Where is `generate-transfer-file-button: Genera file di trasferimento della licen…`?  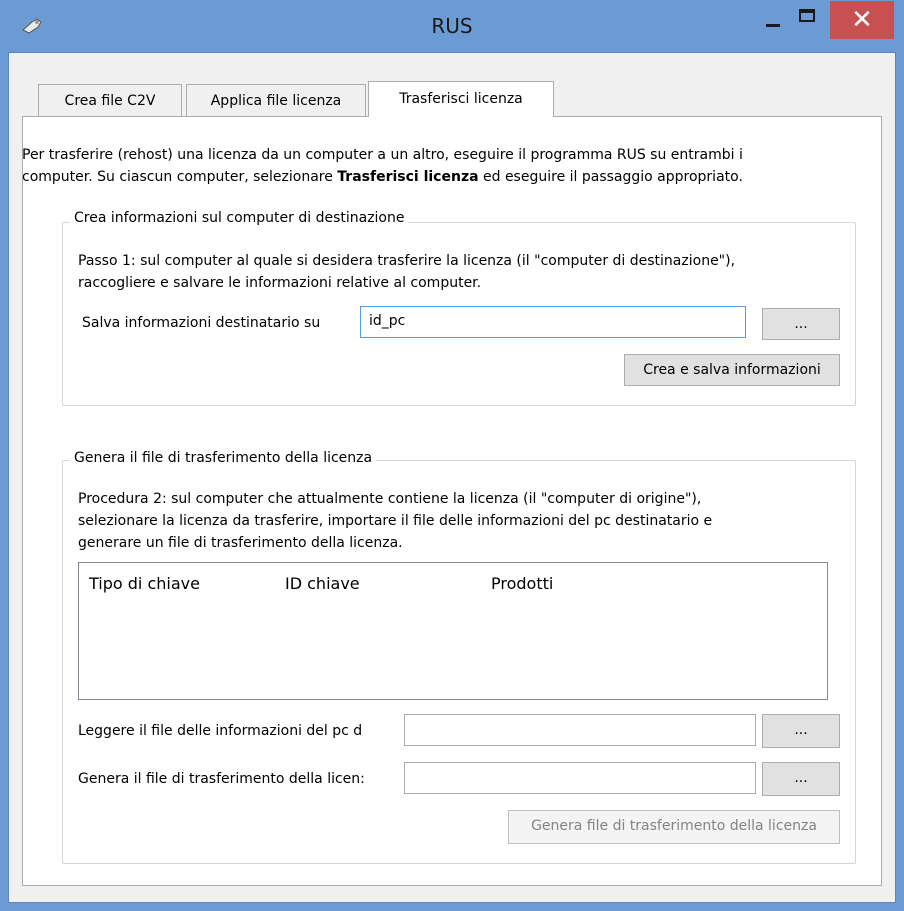 generate-transfer-file-button: Genera file di trasferimento della licen… is located at coordinates (674, 827).